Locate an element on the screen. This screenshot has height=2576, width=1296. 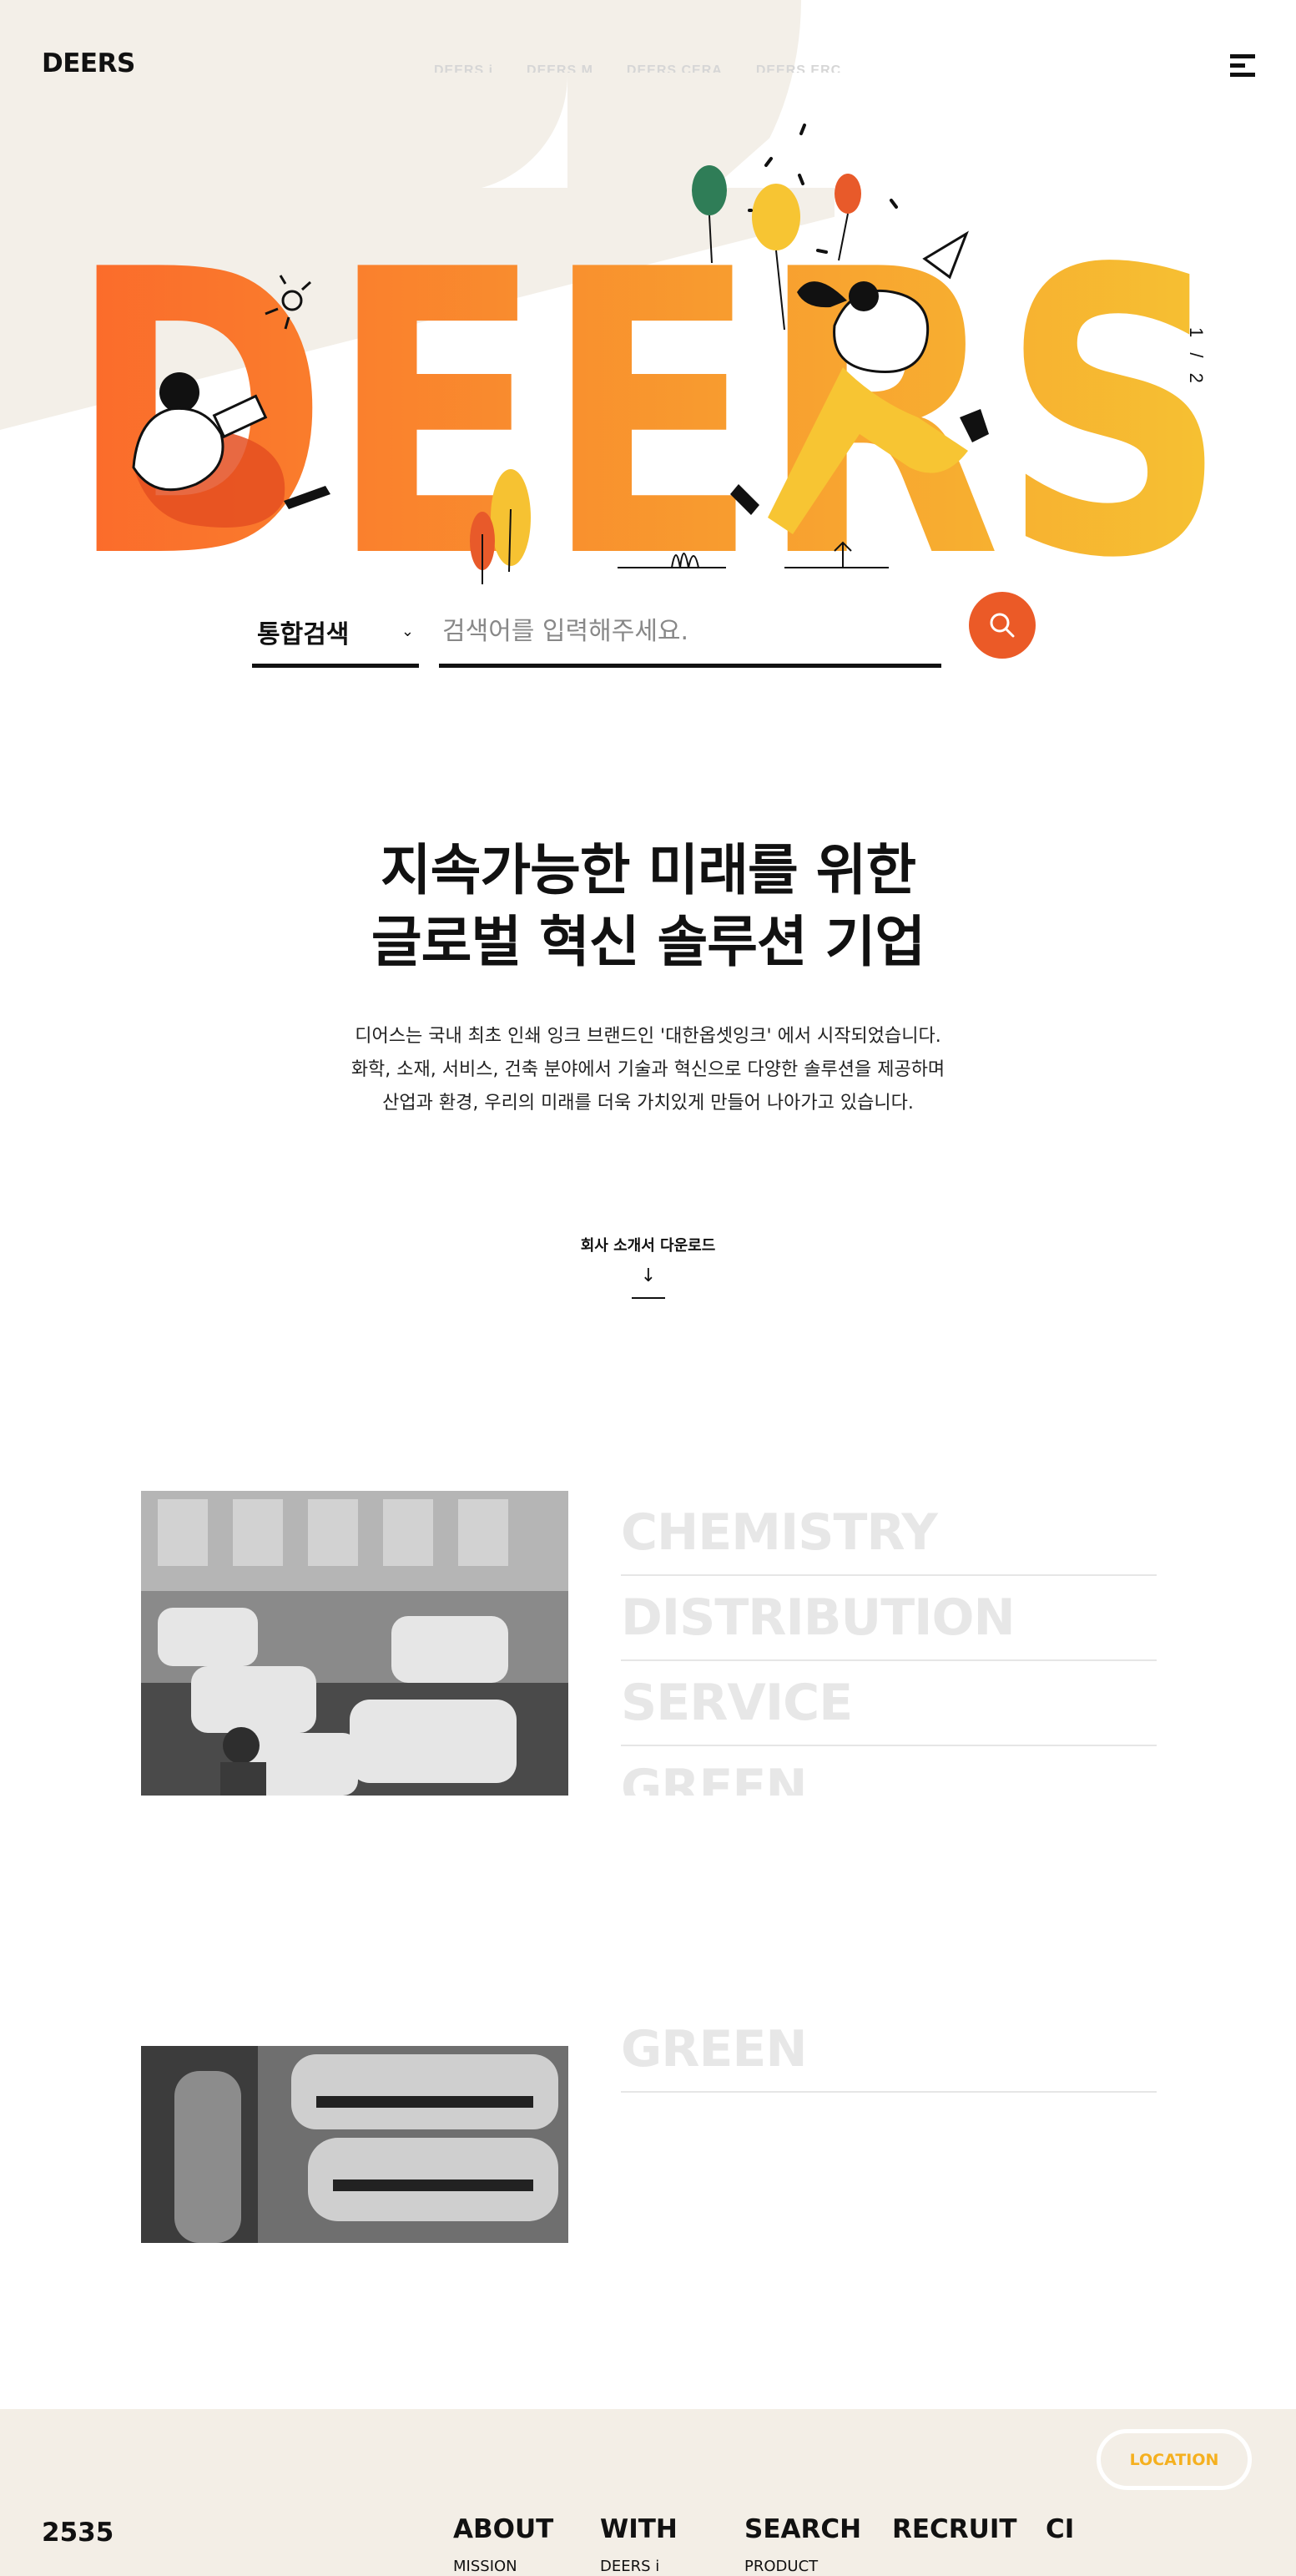
business-item-green-continued: GREEN is located at coordinates (889, 2057).